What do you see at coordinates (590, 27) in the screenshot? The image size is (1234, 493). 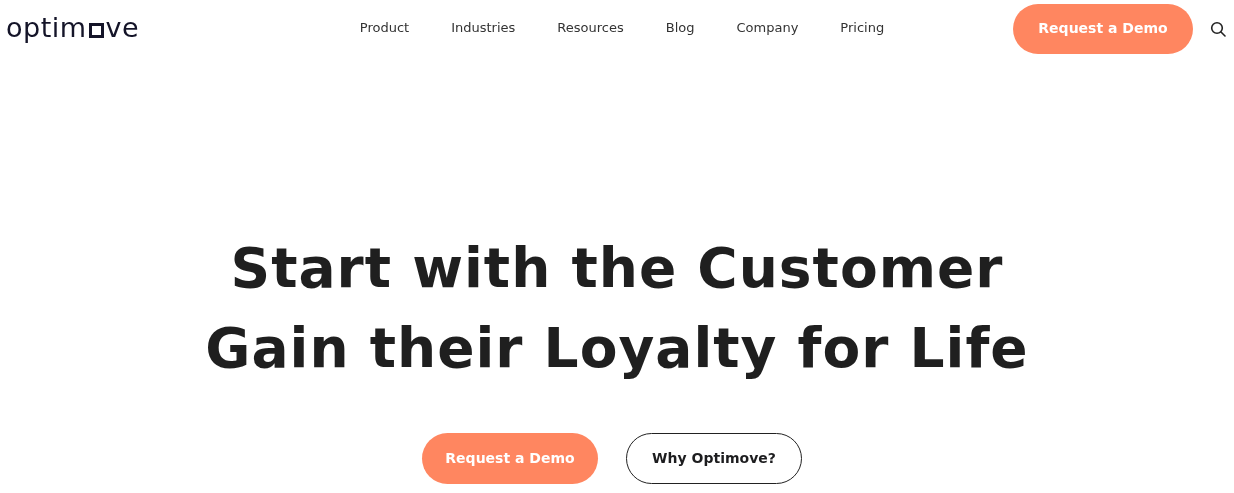 I see `nav-link: Resources` at bounding box center [590, 27].